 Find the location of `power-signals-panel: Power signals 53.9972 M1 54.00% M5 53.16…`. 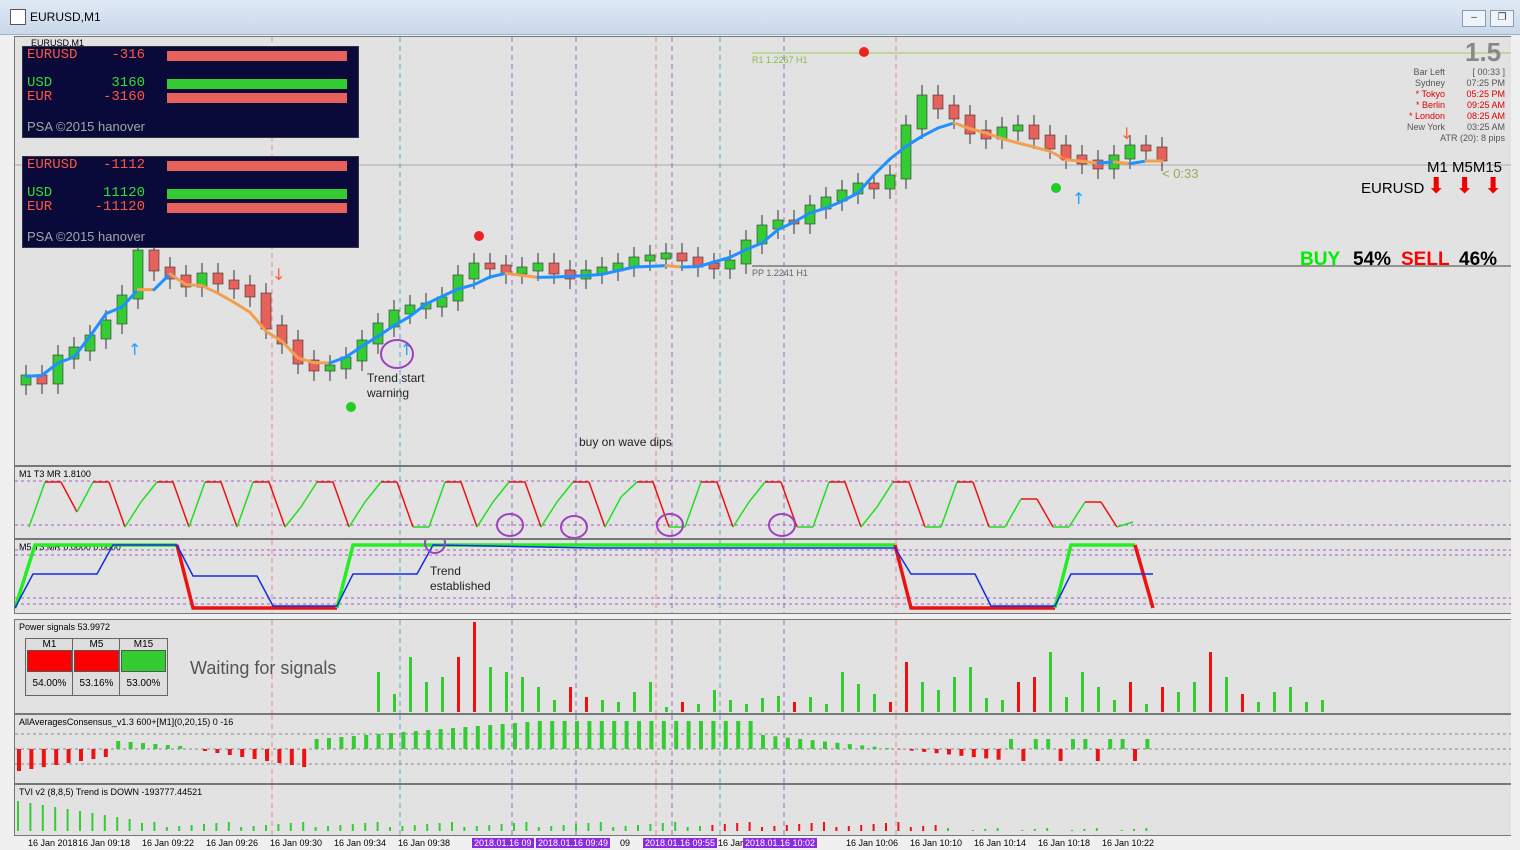

power-signals-panel: Power signals 53.9972 M1 54.00% M5 53.16… is located at coordinates (763, 666).